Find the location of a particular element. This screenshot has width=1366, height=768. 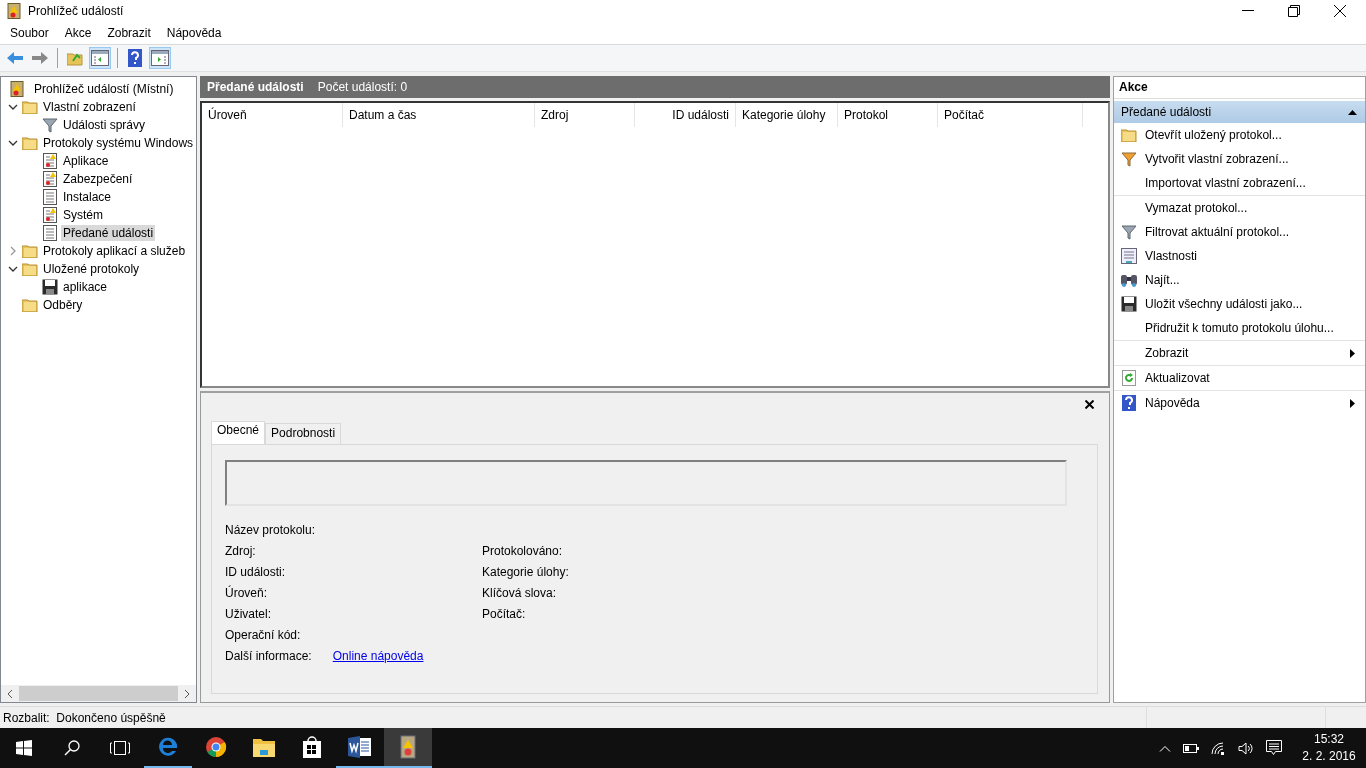

window-title: Prohlížeč událostí is located at coordinates (76, 11).